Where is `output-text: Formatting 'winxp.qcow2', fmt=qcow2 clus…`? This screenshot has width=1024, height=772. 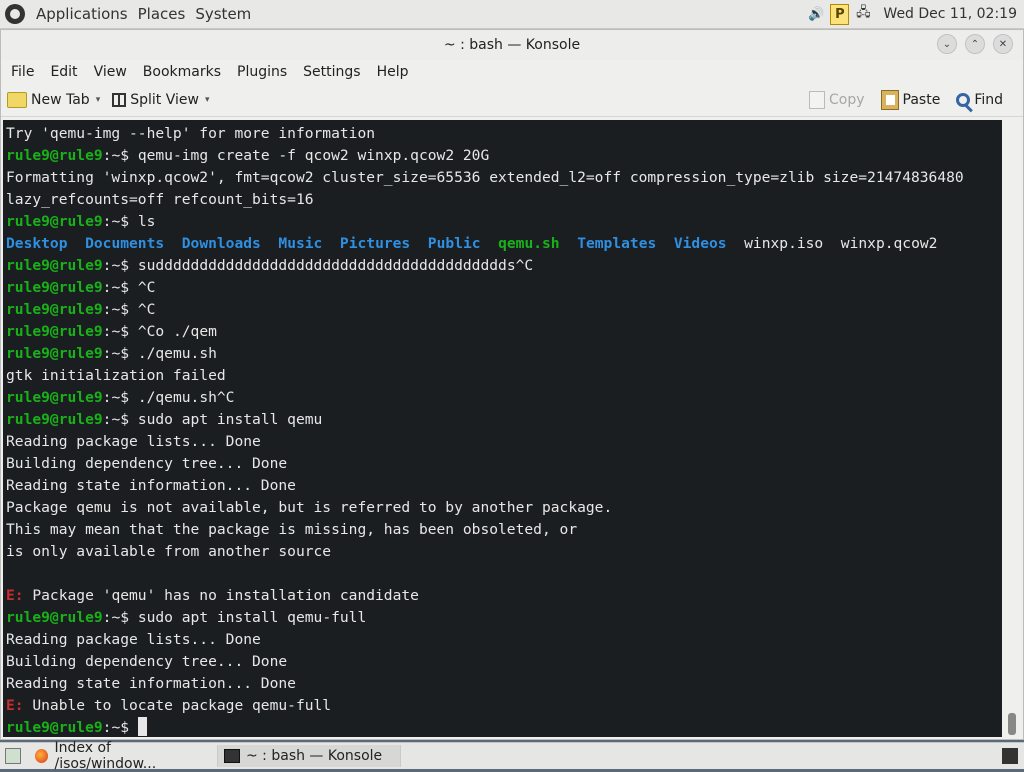
output-text: Formatting 'winxp.qcow2', fmt=qcow2 clus… is located at coordinates (485, 177).